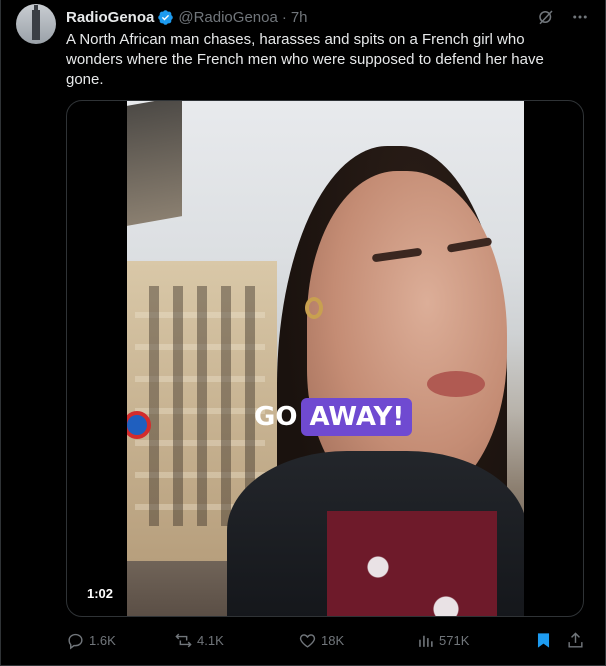 Image resolution: width=606 pixels, height=666 pixels. What do you see at coordinates (100, 593) in the screenshot?
I see `video-duration: 1:02` at bounding box center [100, 593].